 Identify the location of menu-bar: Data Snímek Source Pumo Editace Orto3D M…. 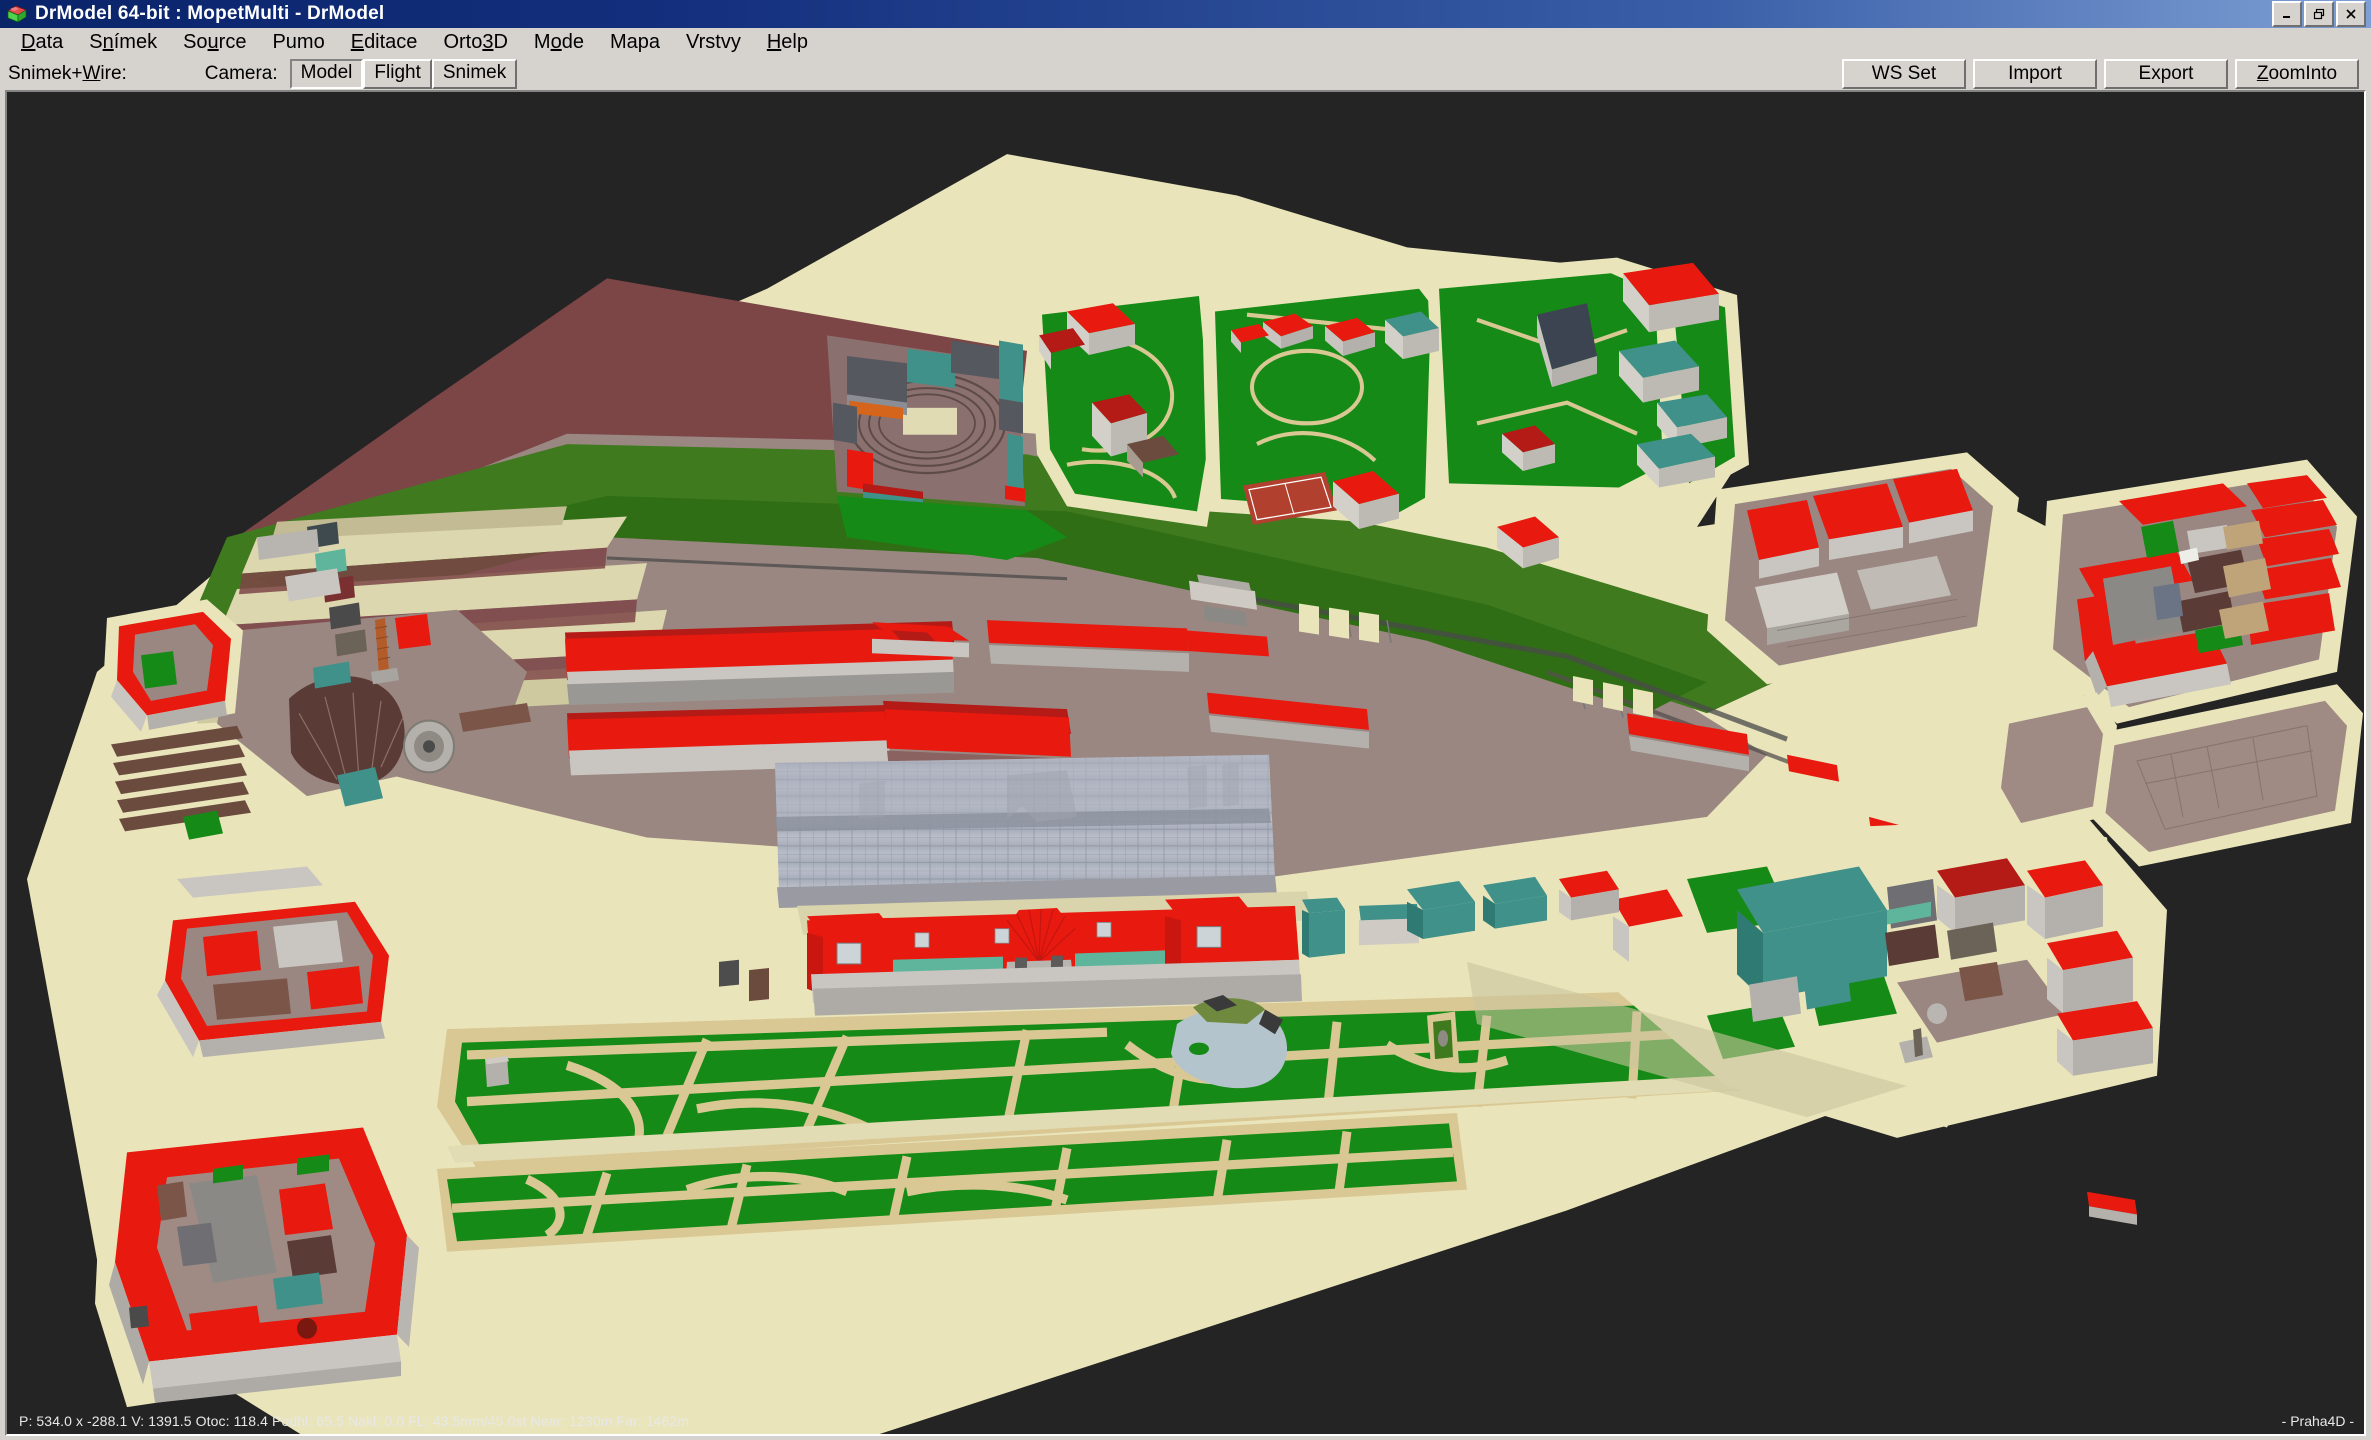
(1185, 43).